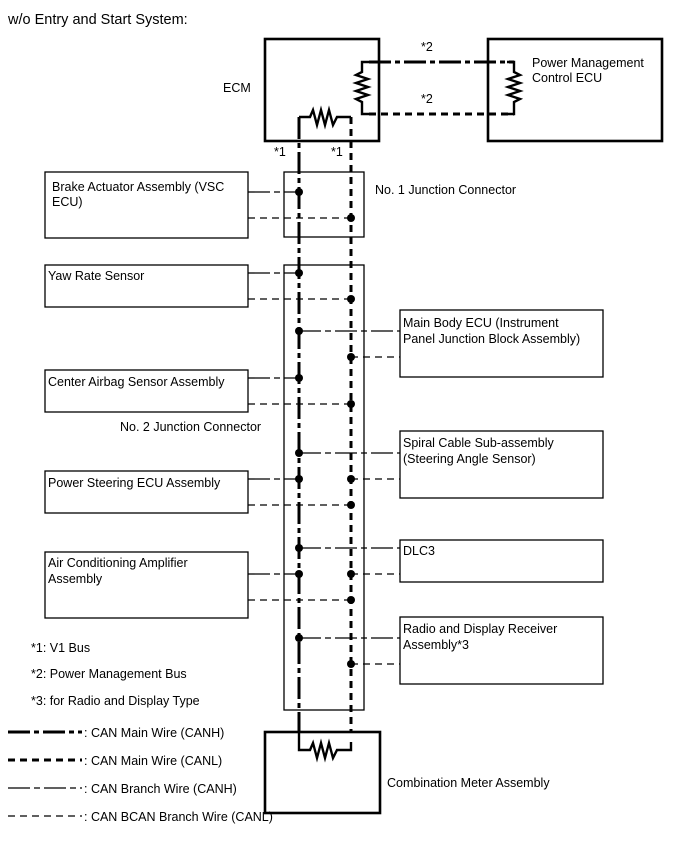 The image size is (691, 854). I want to click on air-conditioning-amplifier-label-2: Assembly, so click(75, 579).